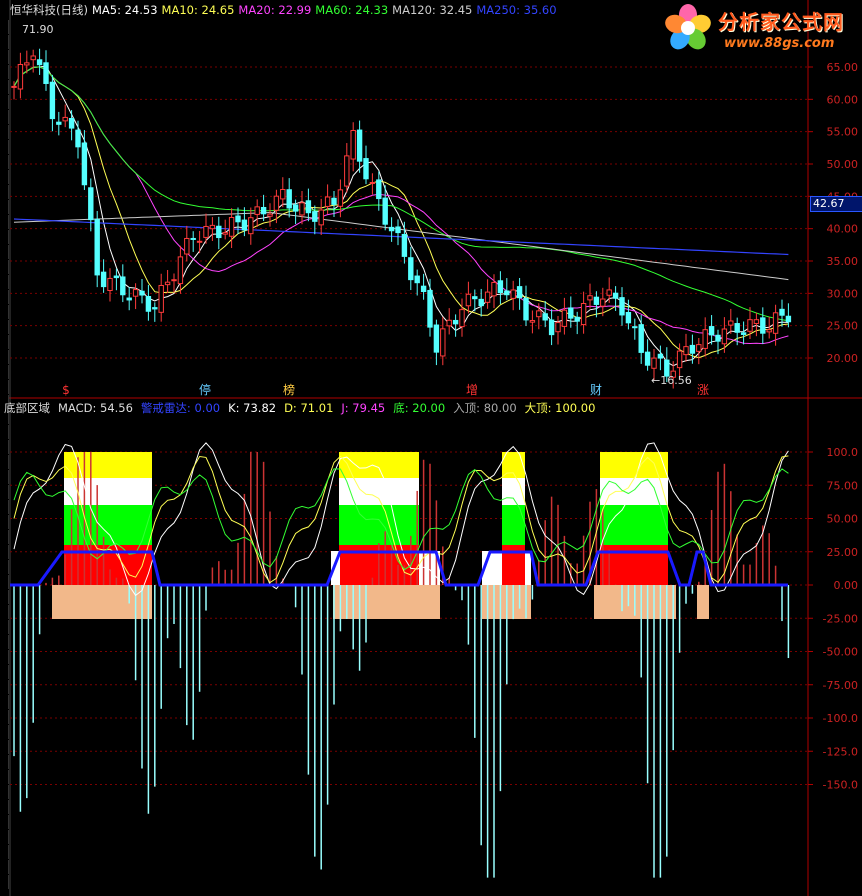  What do you see at coordinates (95, 408) in the screenshot?
I see `indicator-label: MACD: 54.56` at bounding box center [95, 408].